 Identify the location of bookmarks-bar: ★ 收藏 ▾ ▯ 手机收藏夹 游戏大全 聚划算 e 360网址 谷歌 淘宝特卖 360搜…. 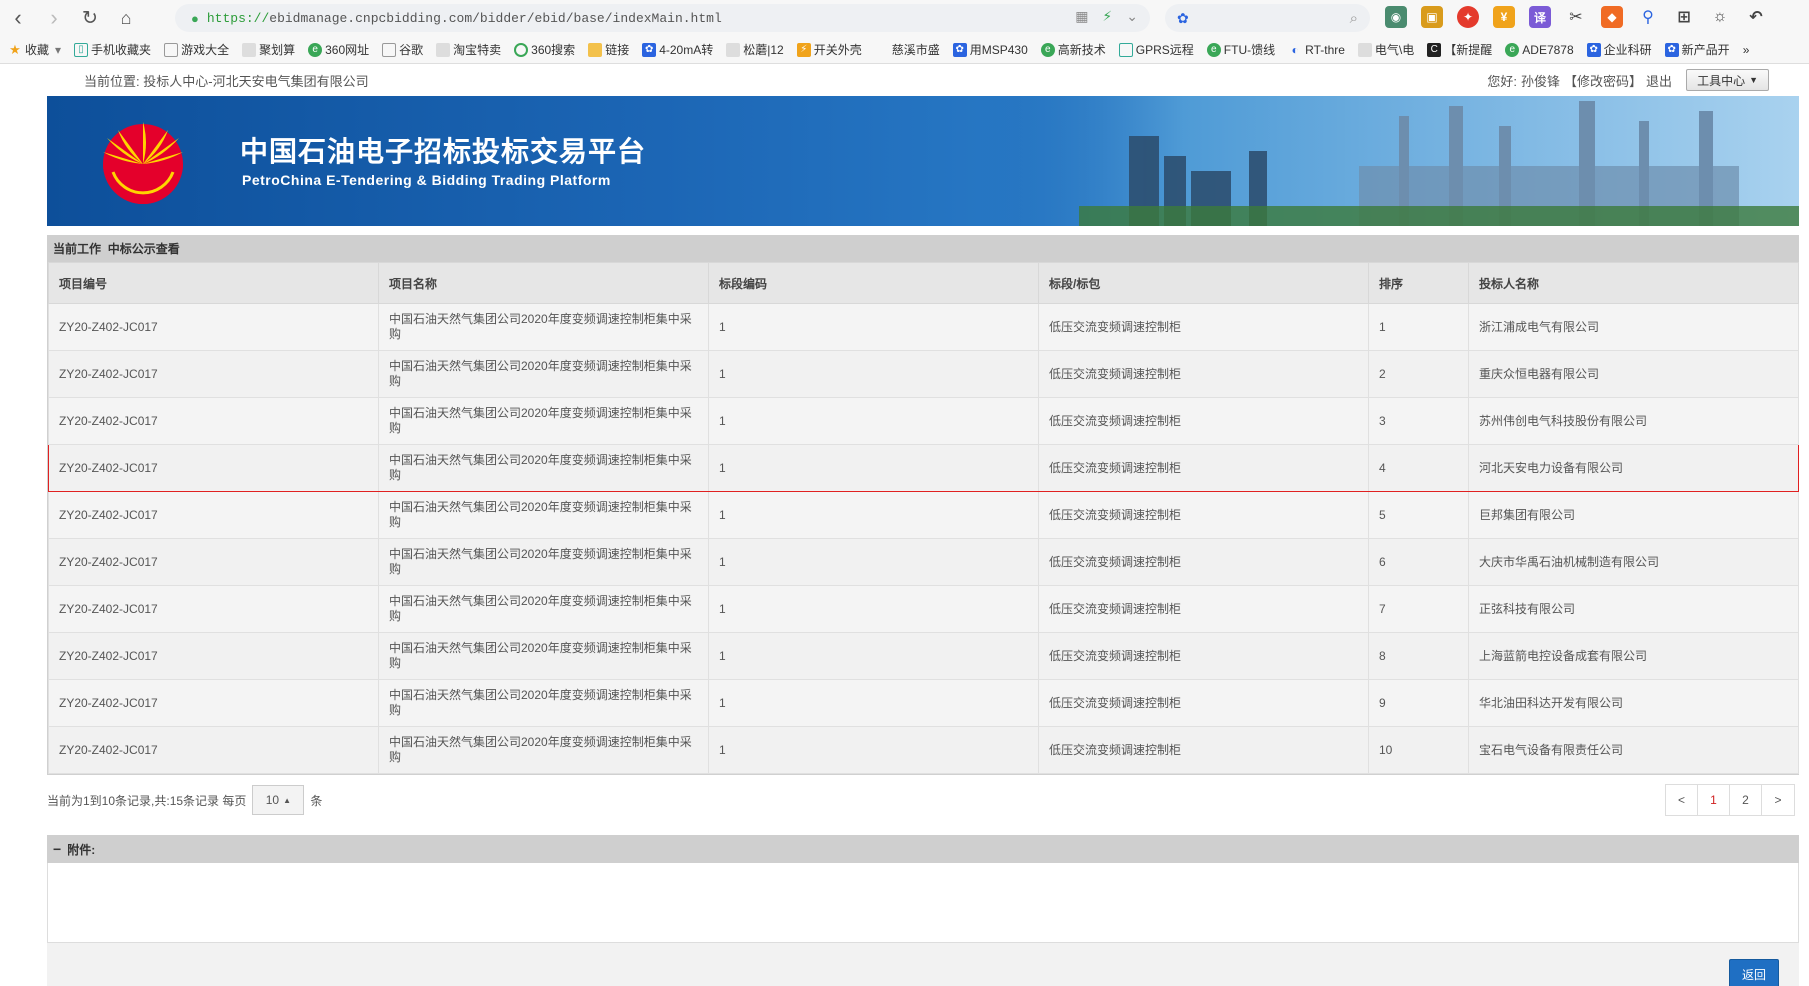
(904, 50).